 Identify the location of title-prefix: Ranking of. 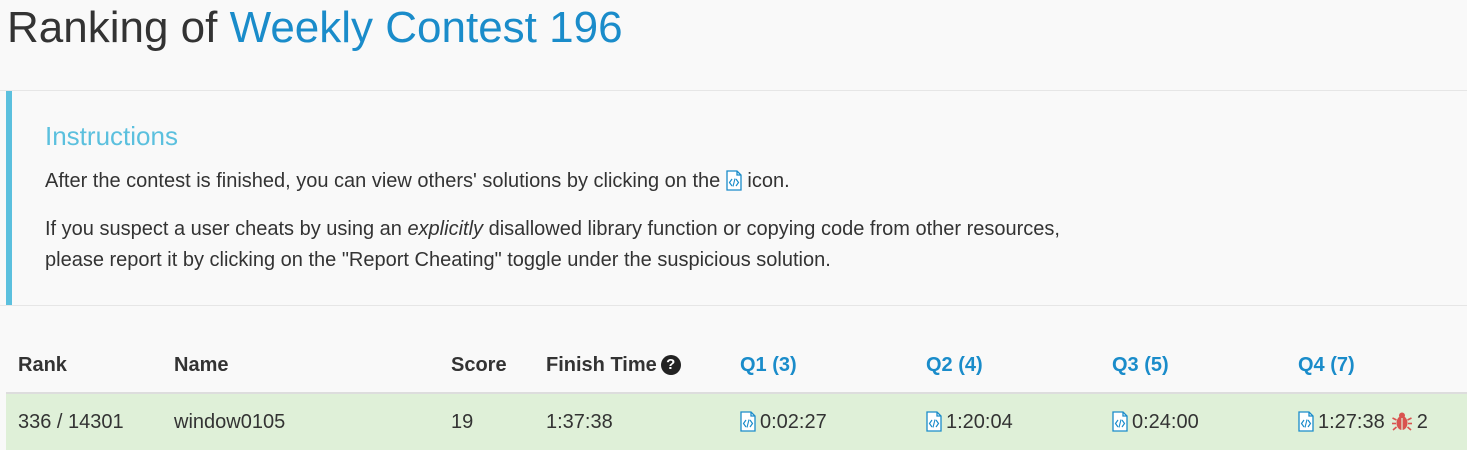
(112, 27).